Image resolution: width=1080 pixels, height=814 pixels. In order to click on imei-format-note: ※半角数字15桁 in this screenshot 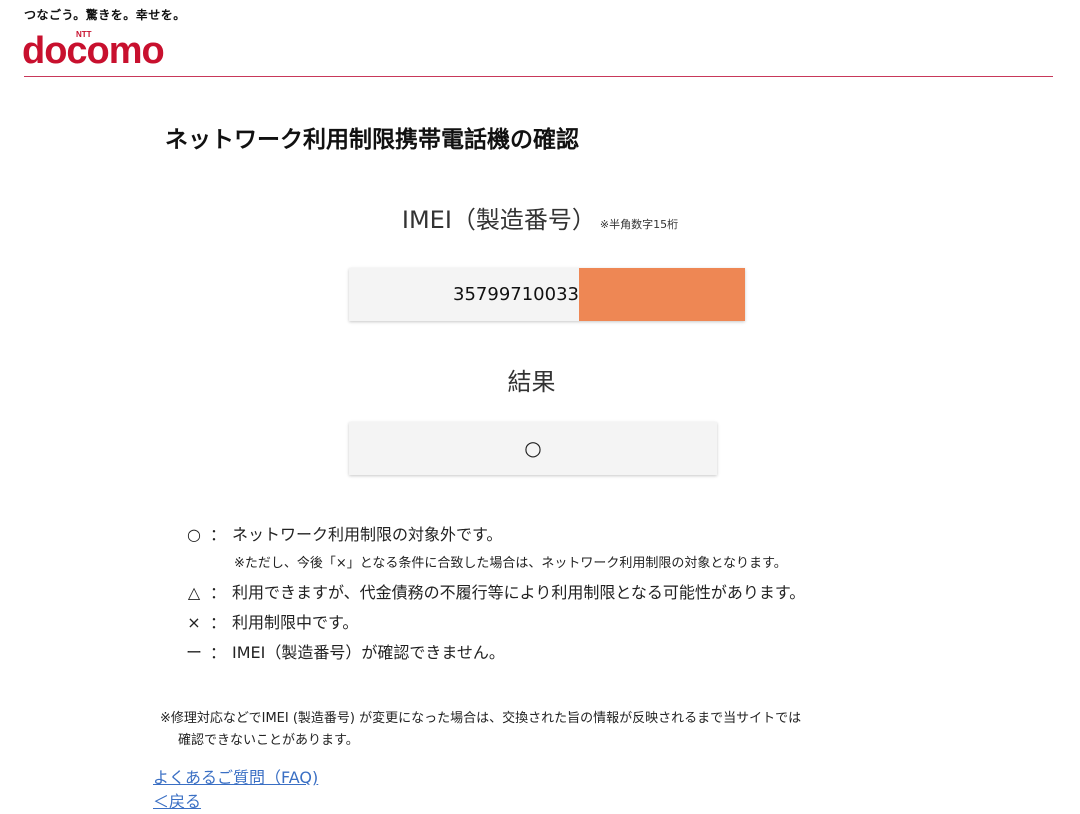, I will do `click(639, 224)`.